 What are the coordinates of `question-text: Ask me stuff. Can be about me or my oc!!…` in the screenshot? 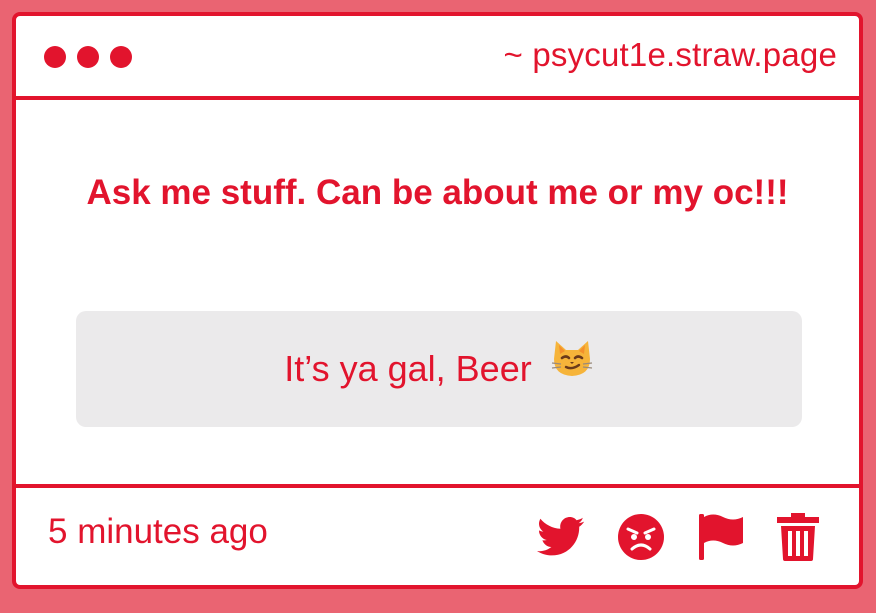 It's located at (437, 192).